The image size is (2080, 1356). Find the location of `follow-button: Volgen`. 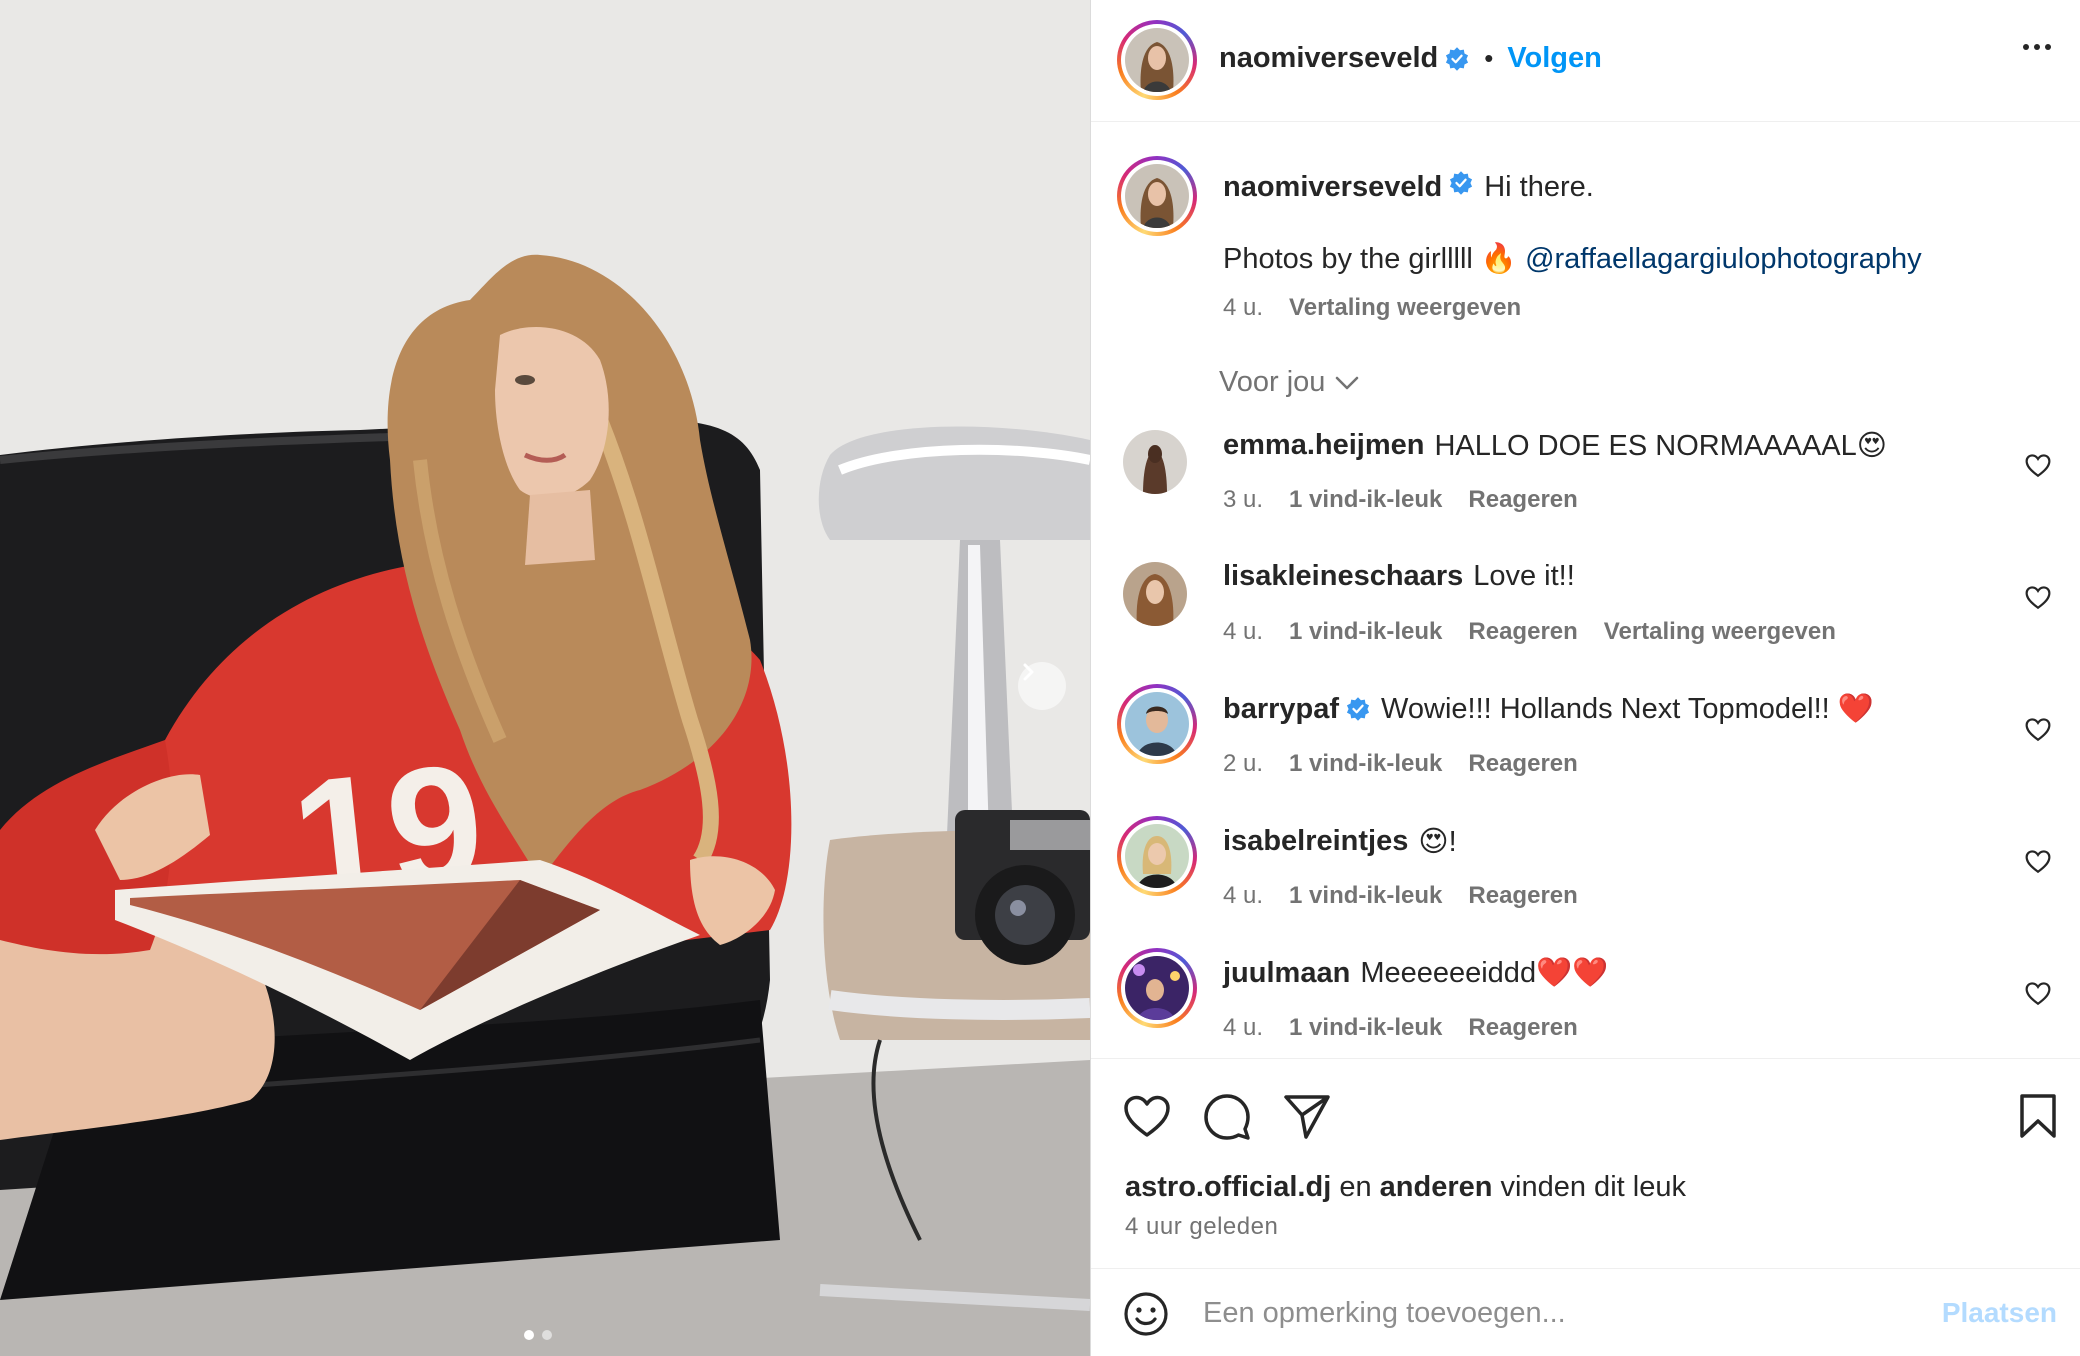

follow-button: Volgen is located at coordinates (1554, 58).